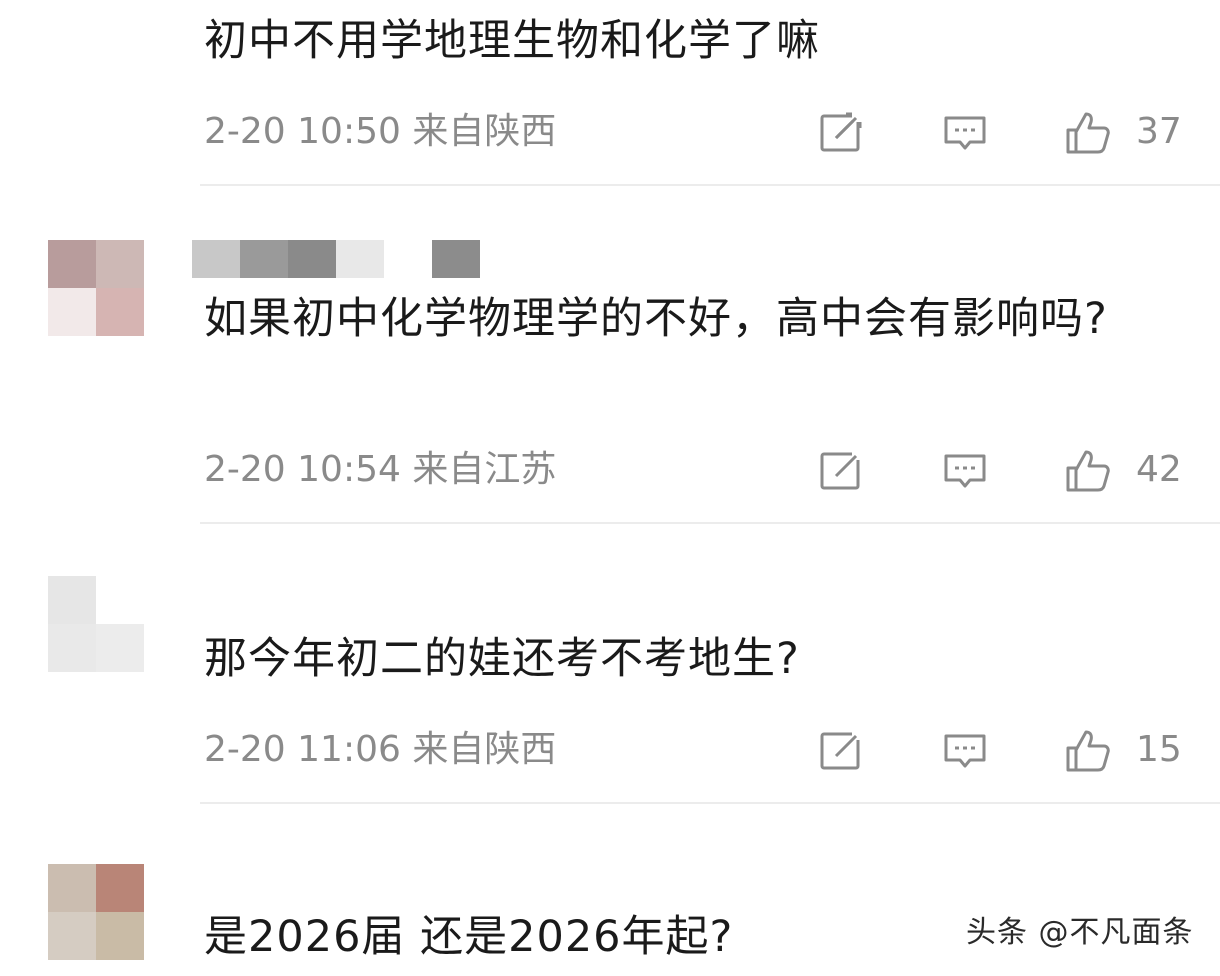  I want to click on username-blurred, so click(336, 259).